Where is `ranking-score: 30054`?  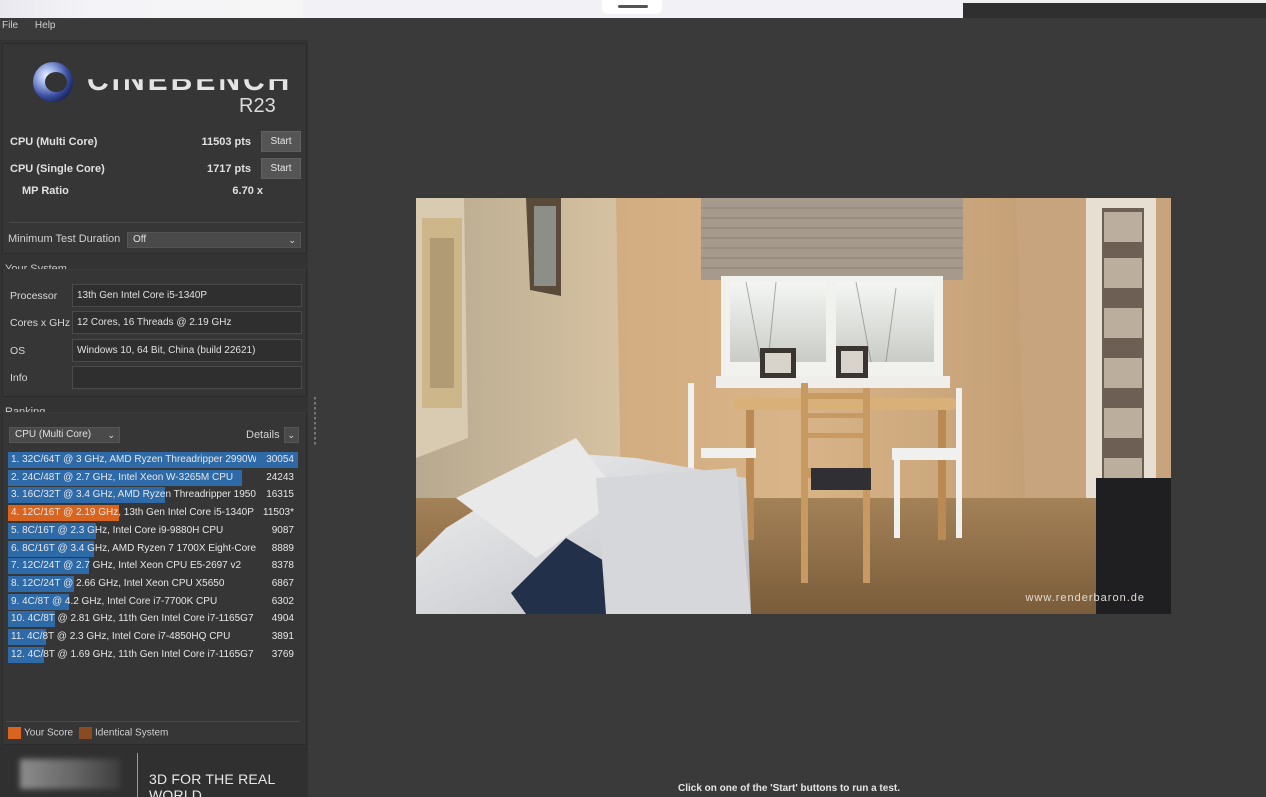
ranking-score: 30054 is located at coordinates (280, 459).